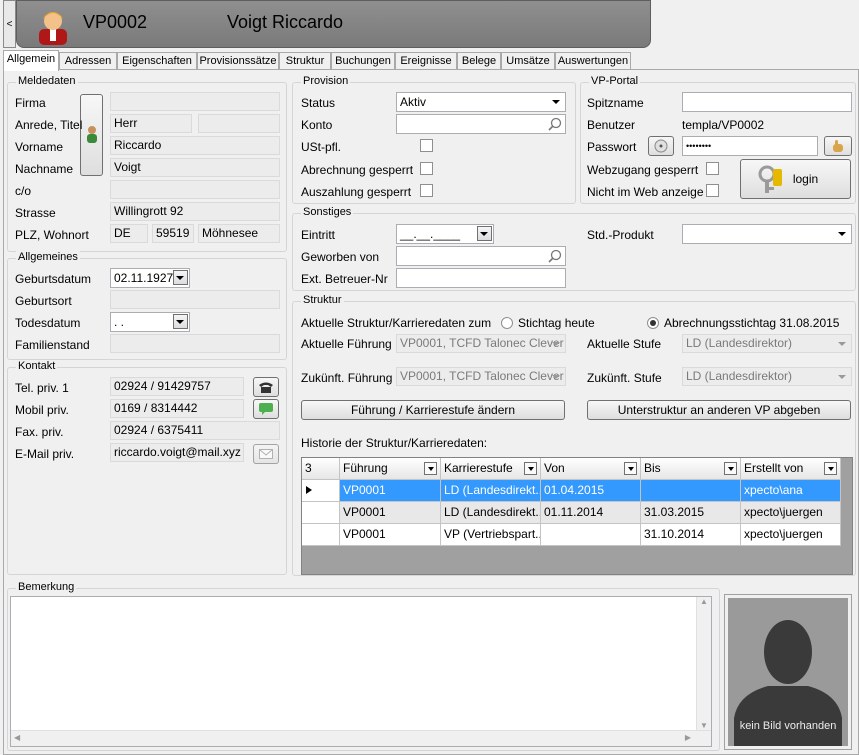 This screenshot has height=755, width=859. Describe the element at coordinates (481, 376) in the screenshot. I see `zukuenftige-fuehrung-select: VP0001, TCFD Talonec Clever` at that location.